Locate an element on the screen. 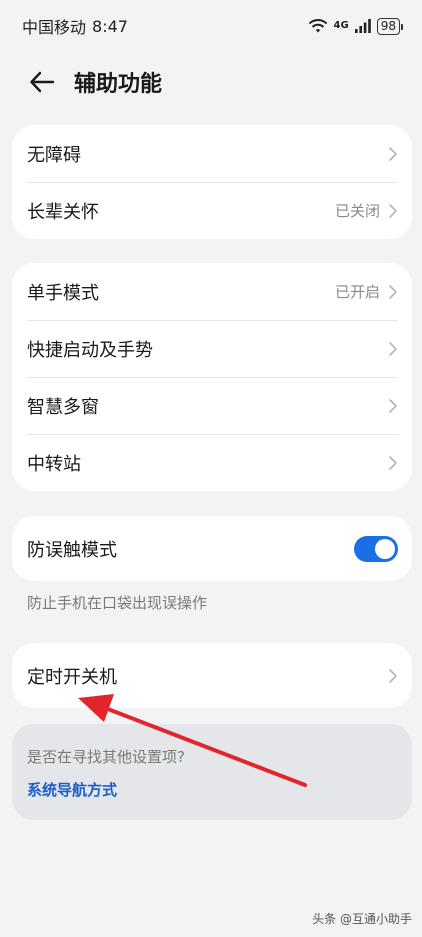 This screenshot has width=422, height=937. setting-value: 已关闭 is located at coordinates (357, 211).